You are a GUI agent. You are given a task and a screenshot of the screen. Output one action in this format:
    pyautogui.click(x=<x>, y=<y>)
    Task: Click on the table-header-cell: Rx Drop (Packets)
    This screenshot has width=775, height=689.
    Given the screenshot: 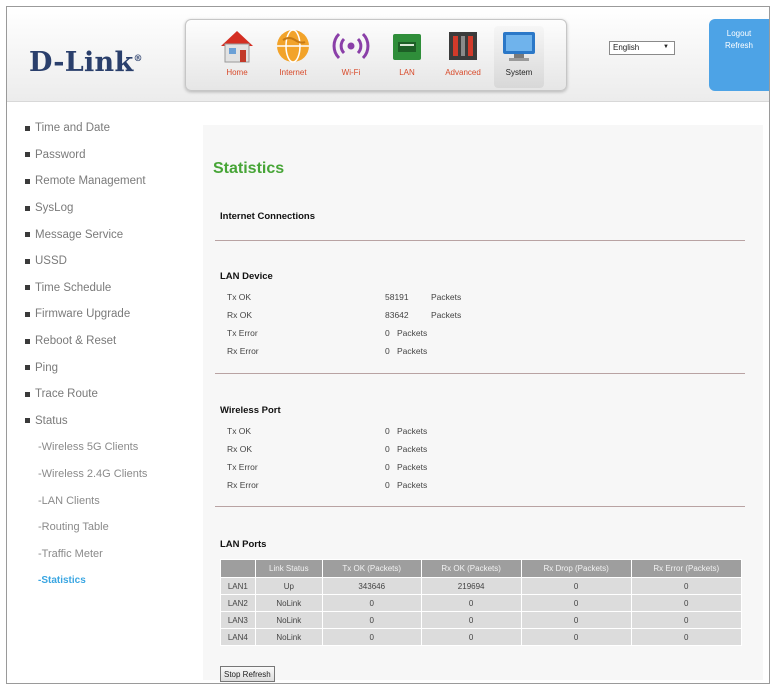 What is the action you would take?
    pyautogui.click(x=576, y=568)
    